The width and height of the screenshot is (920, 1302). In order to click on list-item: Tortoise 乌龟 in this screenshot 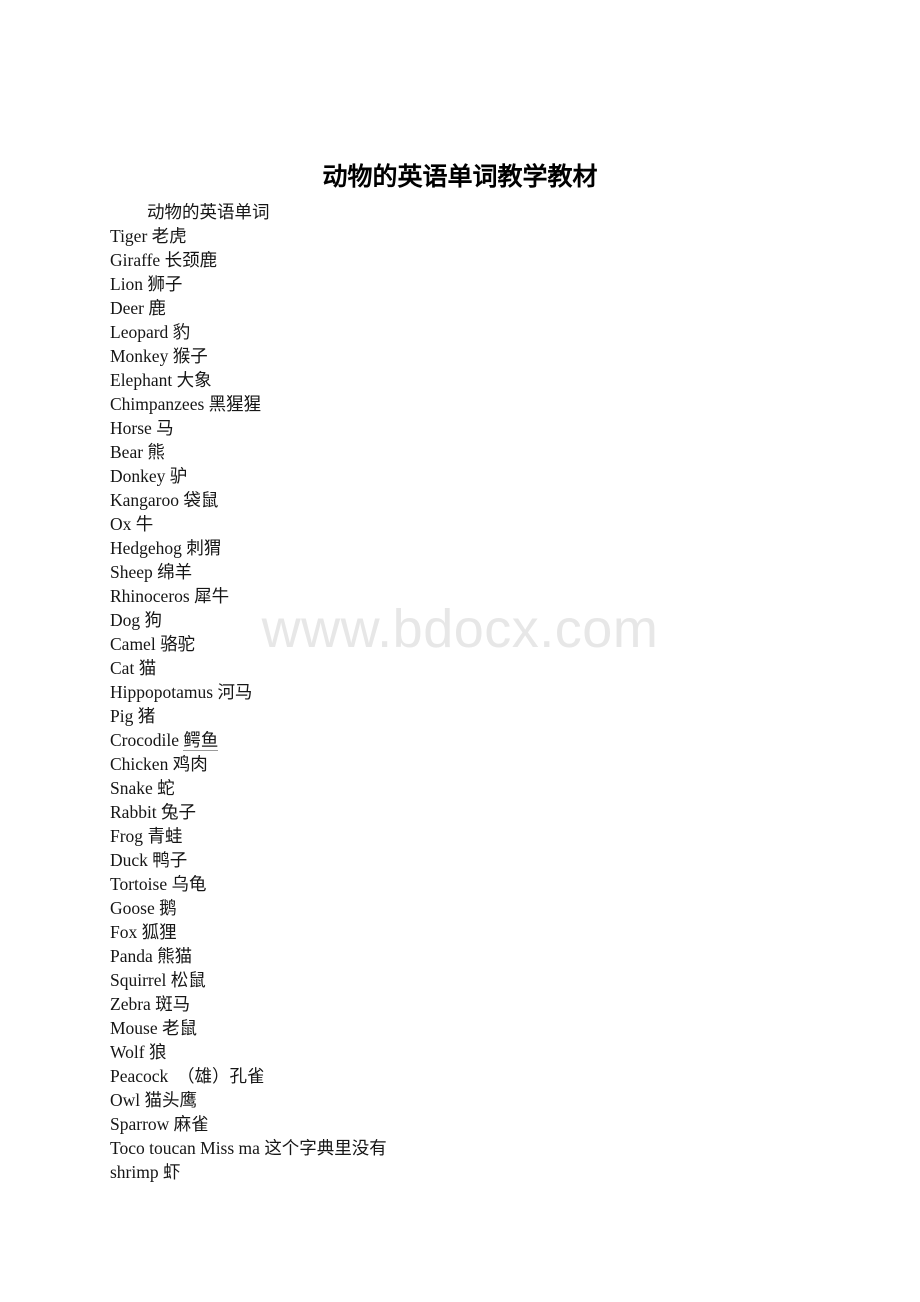, I will do `click(460, 884)`.